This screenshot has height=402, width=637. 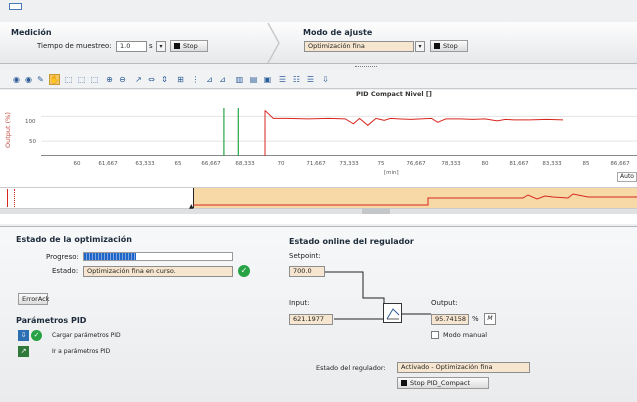 I want to click on y-tick-100: 100, so click(x=30, y=122).